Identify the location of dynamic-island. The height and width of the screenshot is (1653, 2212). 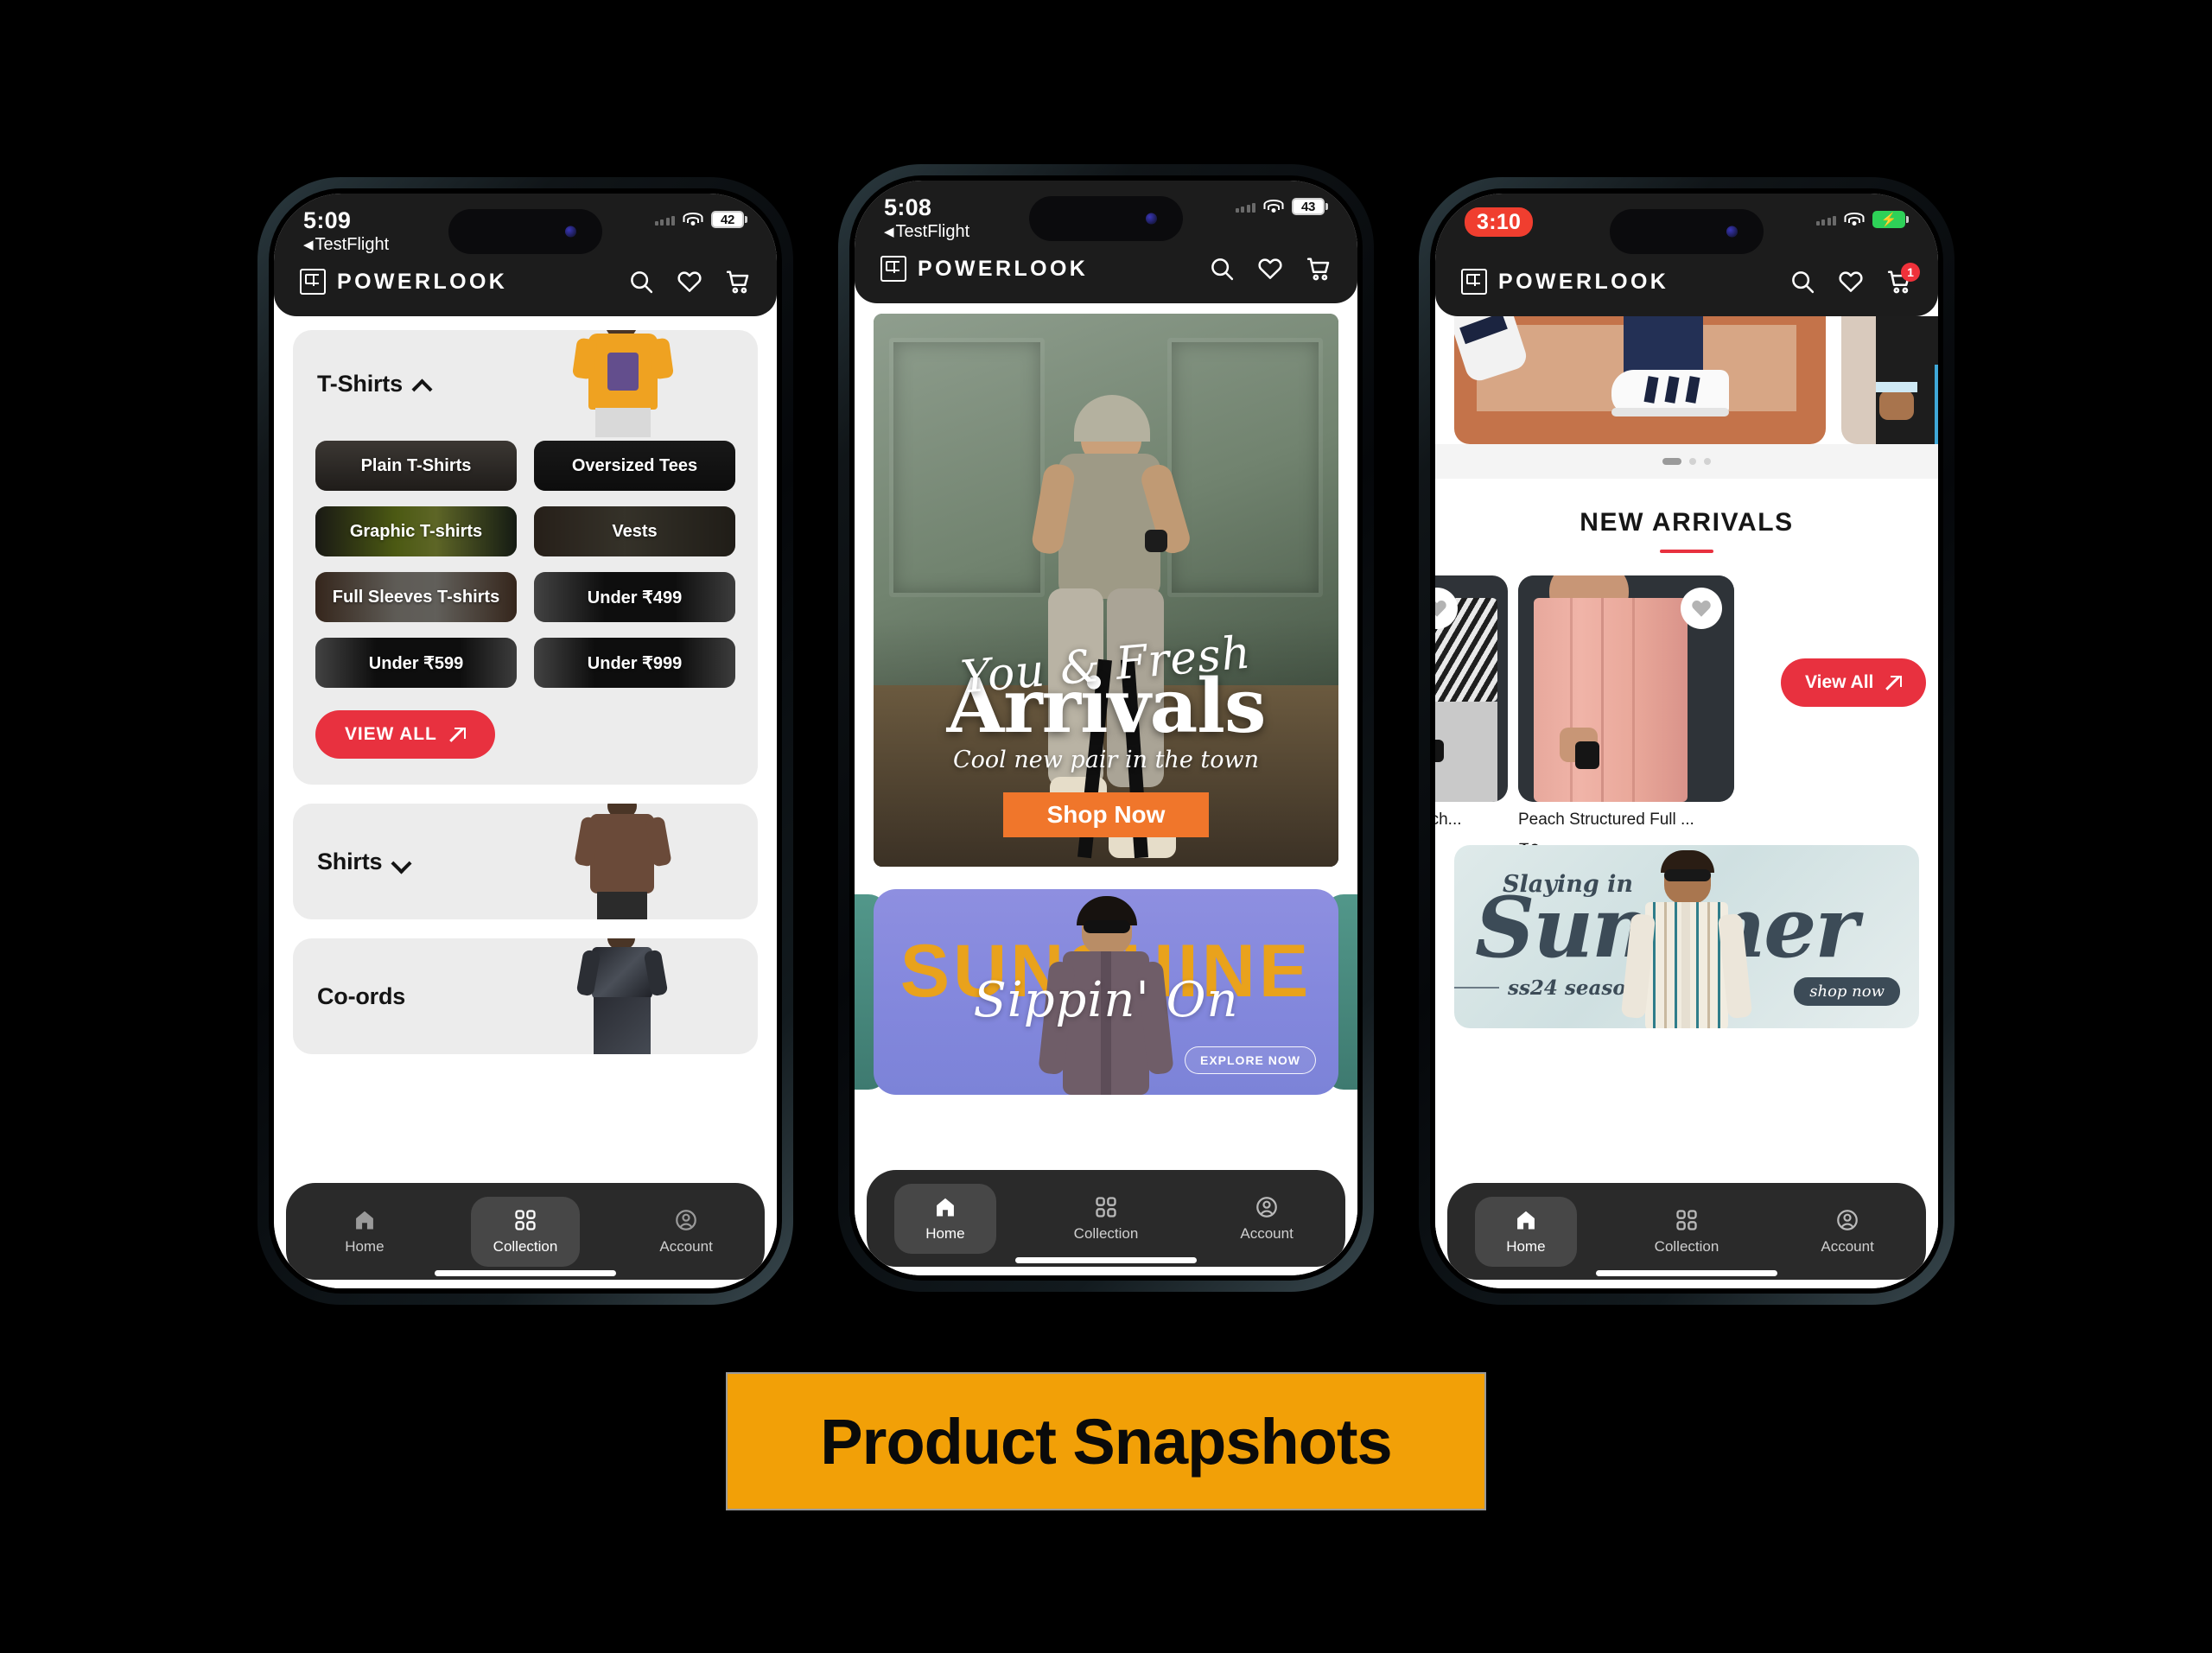
(1687, 231).